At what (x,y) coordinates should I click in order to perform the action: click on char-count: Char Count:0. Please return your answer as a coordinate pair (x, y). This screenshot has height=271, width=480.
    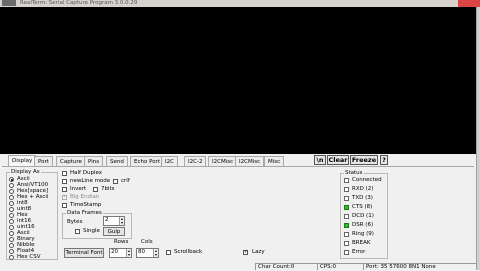
    Looking at the image, I should click on (286, 266).